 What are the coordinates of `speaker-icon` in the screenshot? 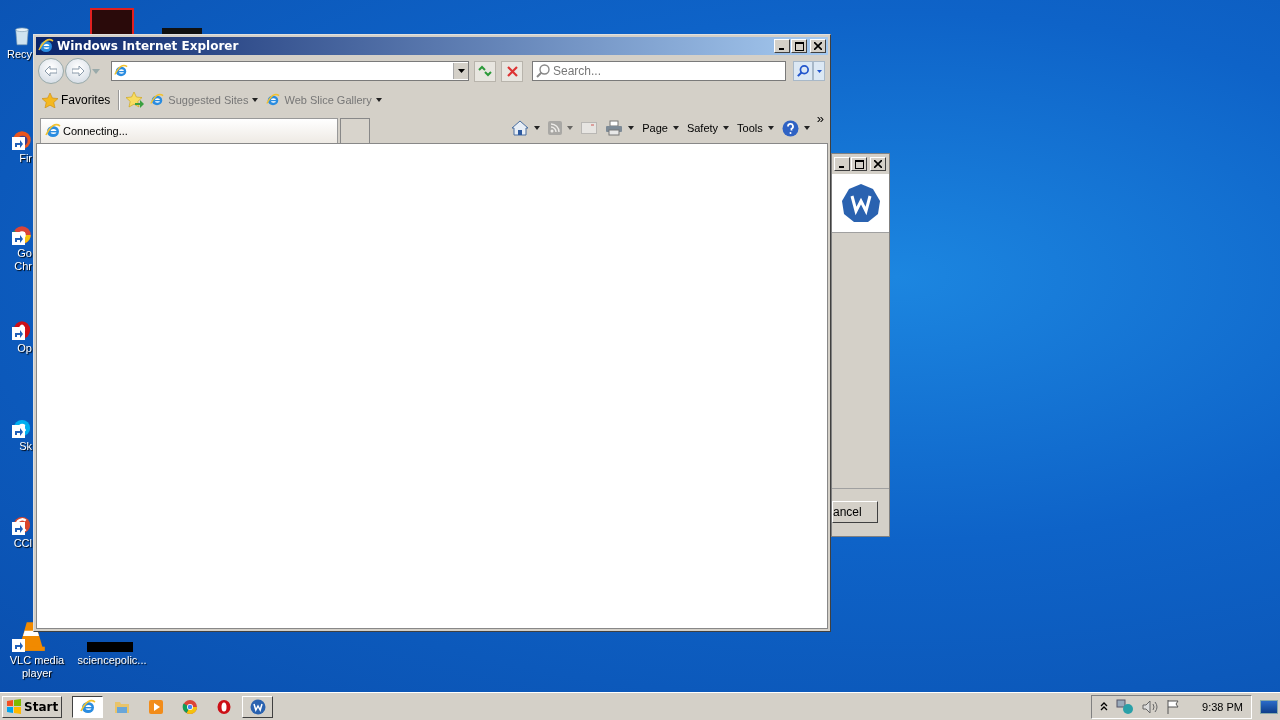 It's located at (1150, 706).